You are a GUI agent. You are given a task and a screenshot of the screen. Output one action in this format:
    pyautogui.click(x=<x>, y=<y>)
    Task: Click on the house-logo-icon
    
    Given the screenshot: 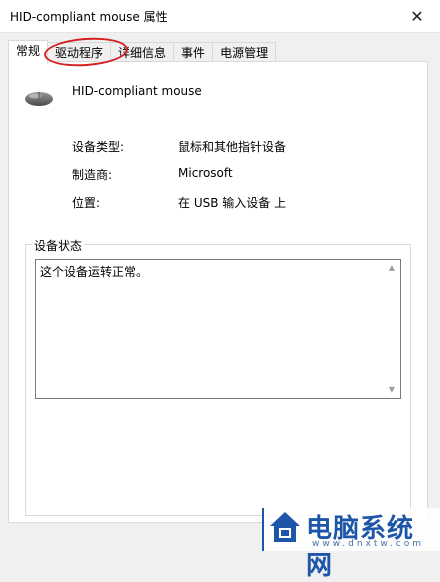 What is the action you would take?
    pyautogui.click(x=285, y=527)
    